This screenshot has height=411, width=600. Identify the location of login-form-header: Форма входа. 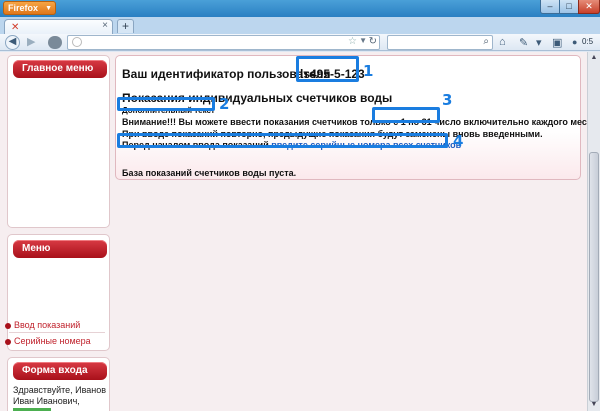
(60, 371).